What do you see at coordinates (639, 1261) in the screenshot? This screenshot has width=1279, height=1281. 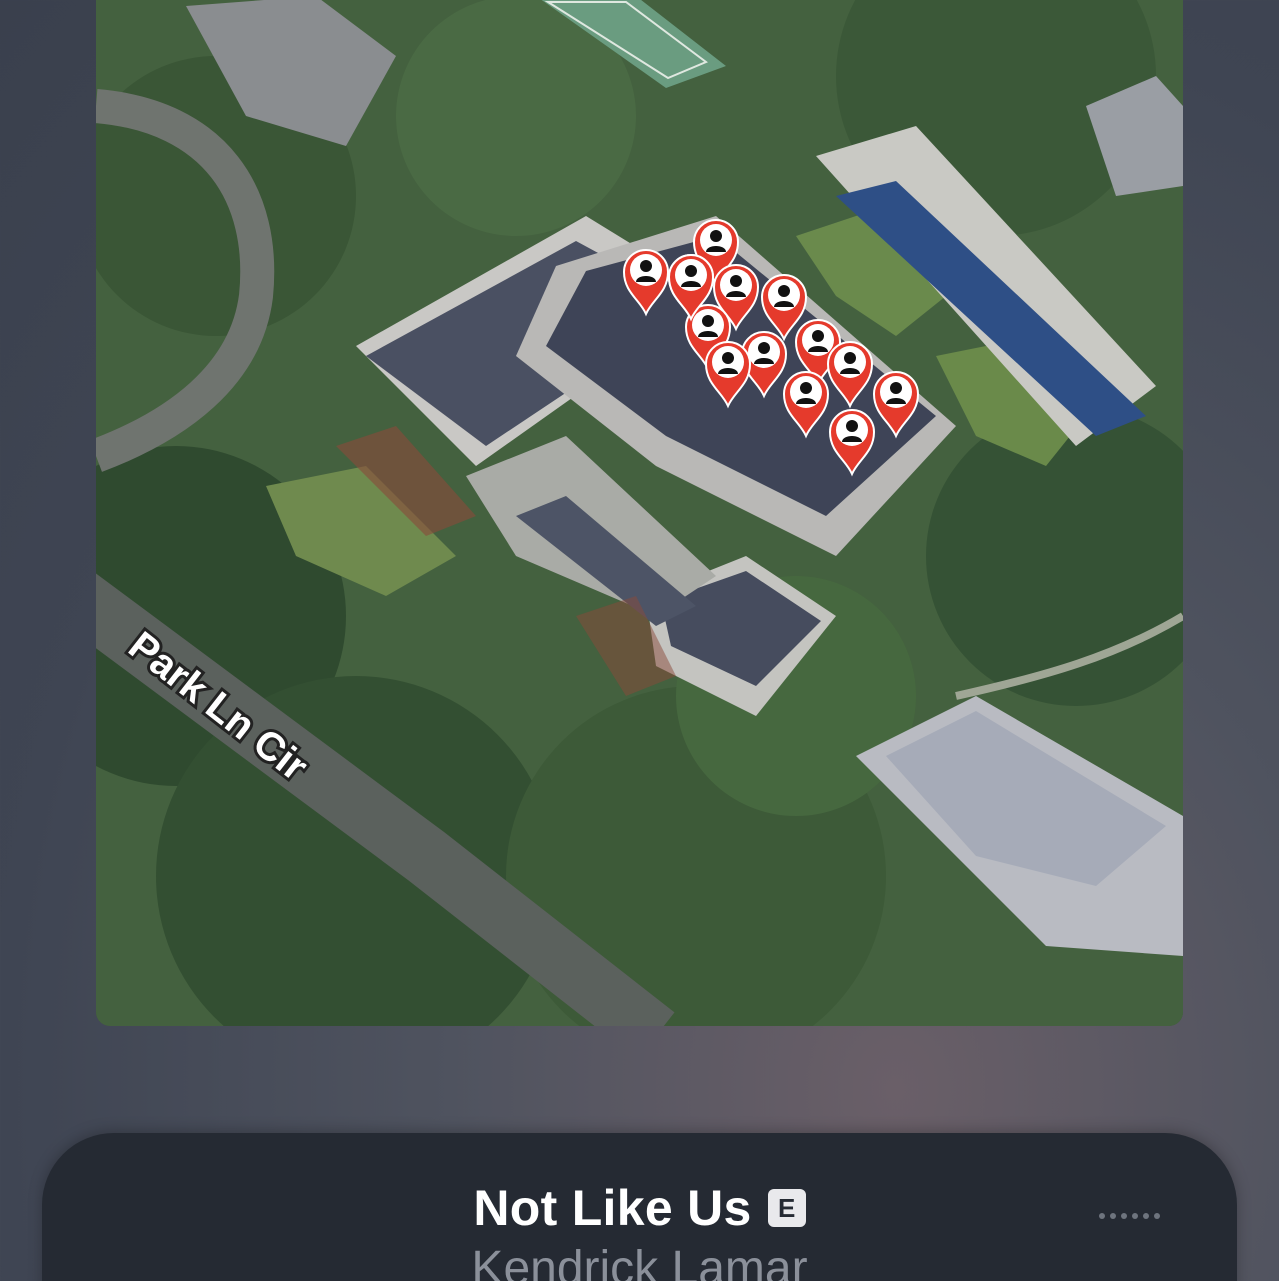 I see `artist-name: Kendrick Lamar` at bounding box center [639, 1261].